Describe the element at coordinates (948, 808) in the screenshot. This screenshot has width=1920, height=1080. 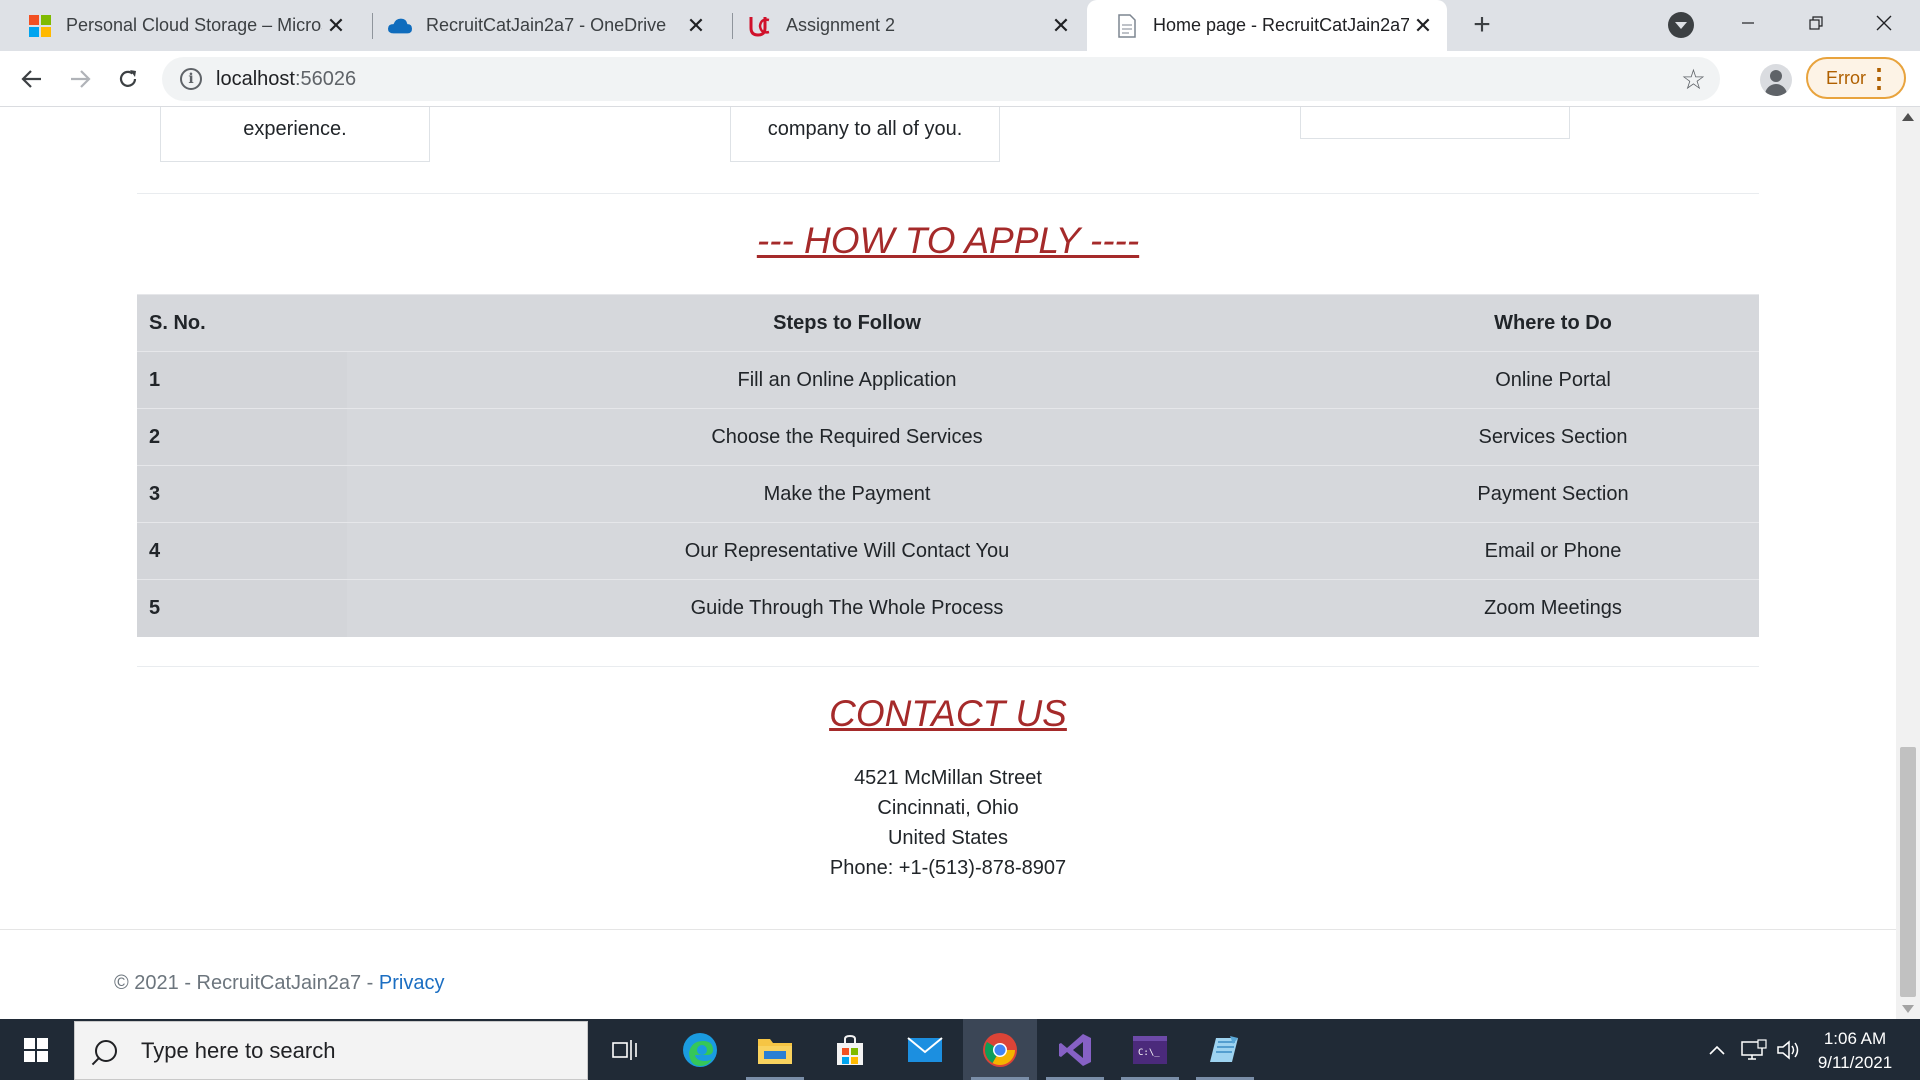
I see `address-line: Cincinnati, Ohio` at that location.